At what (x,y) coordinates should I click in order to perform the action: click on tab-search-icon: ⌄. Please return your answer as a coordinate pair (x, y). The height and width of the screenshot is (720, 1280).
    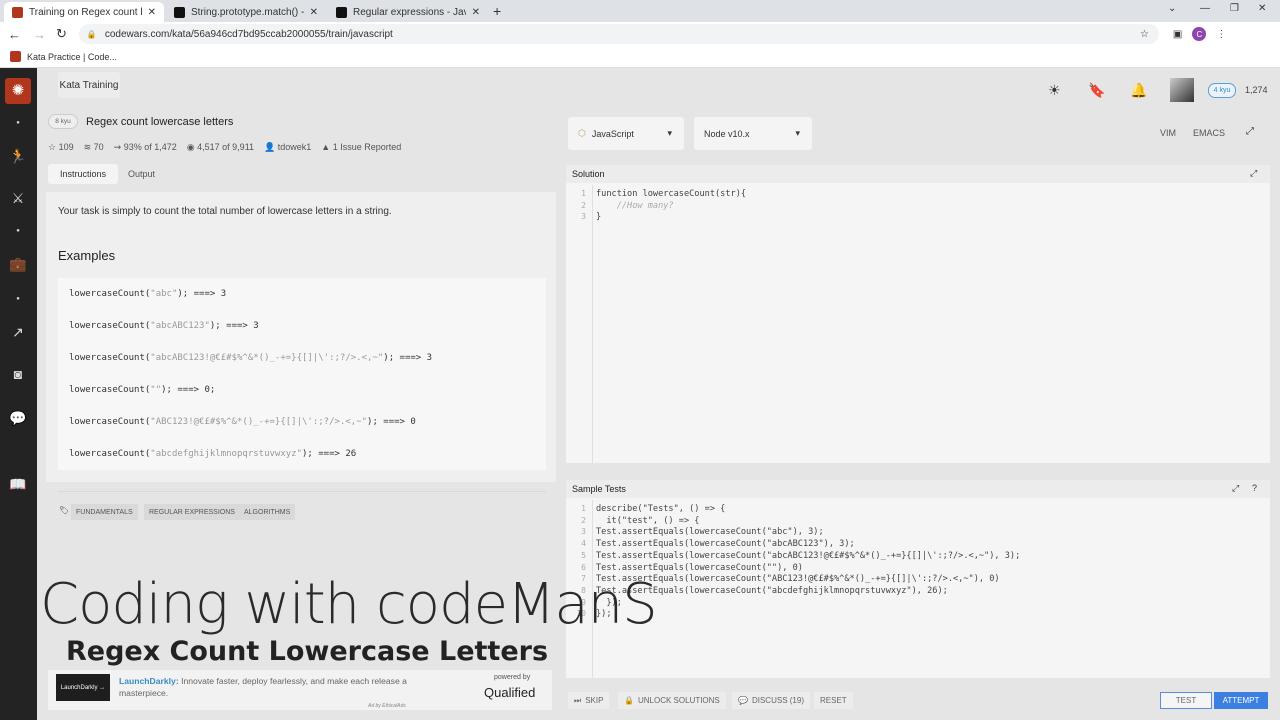
    Looking at the image, I should click on (1172, 8).